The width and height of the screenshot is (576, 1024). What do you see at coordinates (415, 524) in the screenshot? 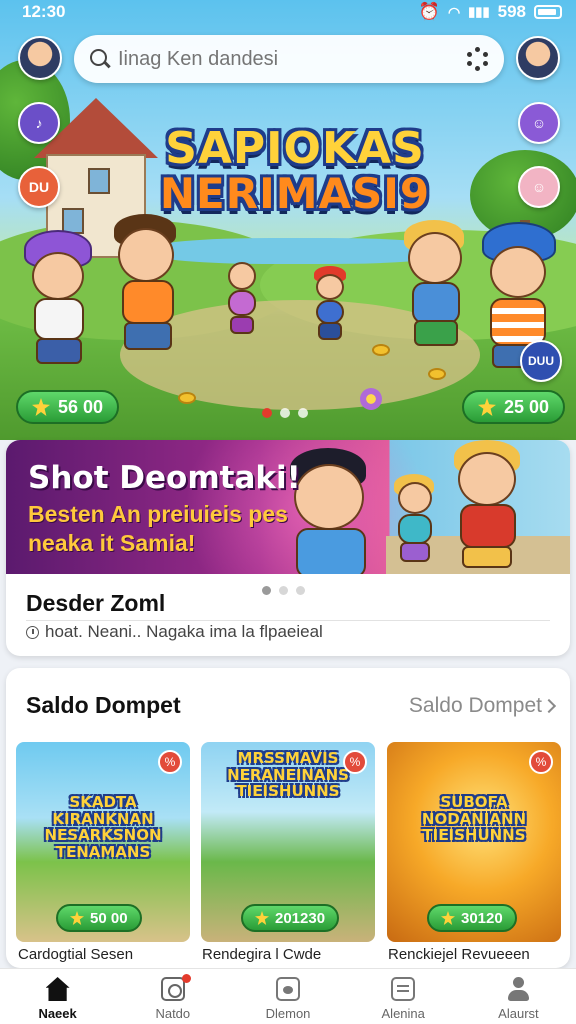
I see `promo-kid-small` at bounding box center [415, 524].